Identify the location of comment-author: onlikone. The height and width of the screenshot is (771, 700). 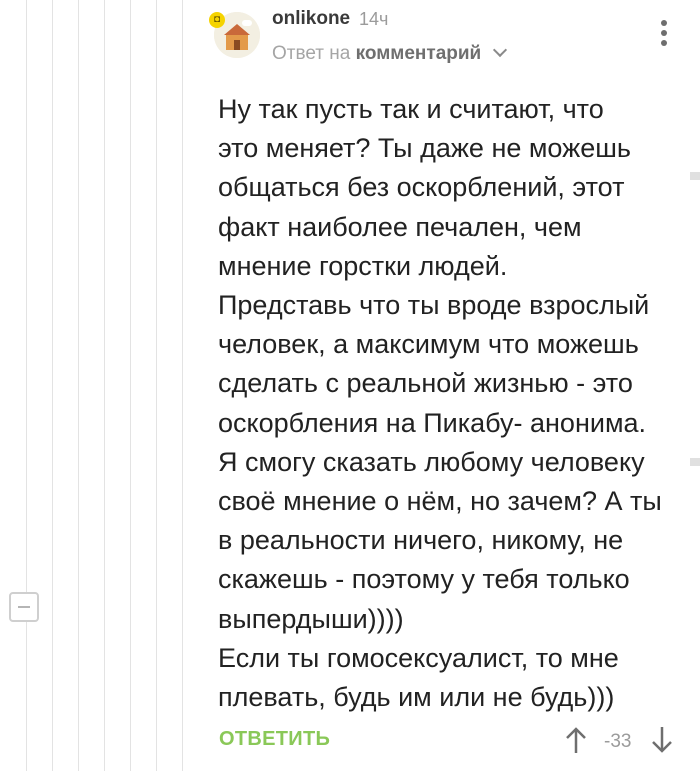
(311, 19).